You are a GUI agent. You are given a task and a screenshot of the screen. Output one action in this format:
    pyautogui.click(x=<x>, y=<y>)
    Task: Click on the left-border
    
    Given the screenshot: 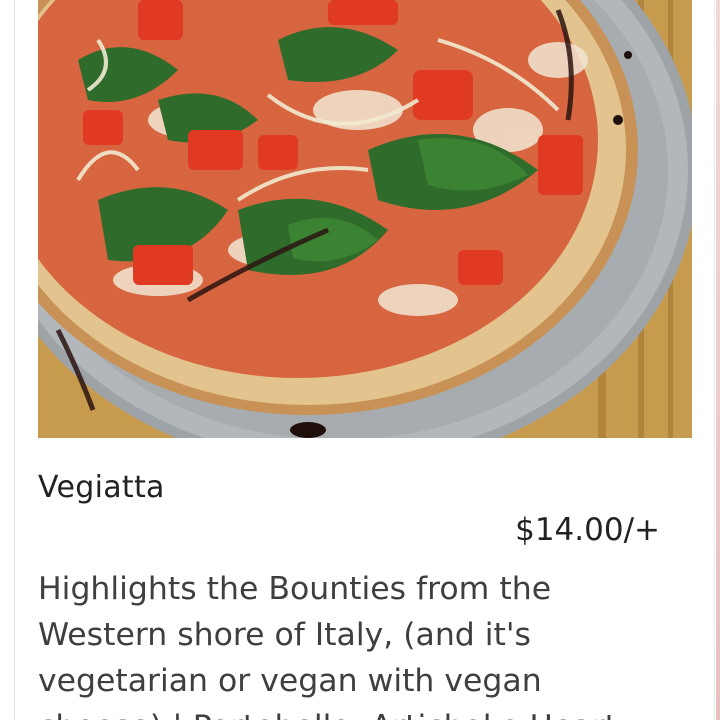 What is the action you would take?
    pyautogui.click(x=7, y=360)
    